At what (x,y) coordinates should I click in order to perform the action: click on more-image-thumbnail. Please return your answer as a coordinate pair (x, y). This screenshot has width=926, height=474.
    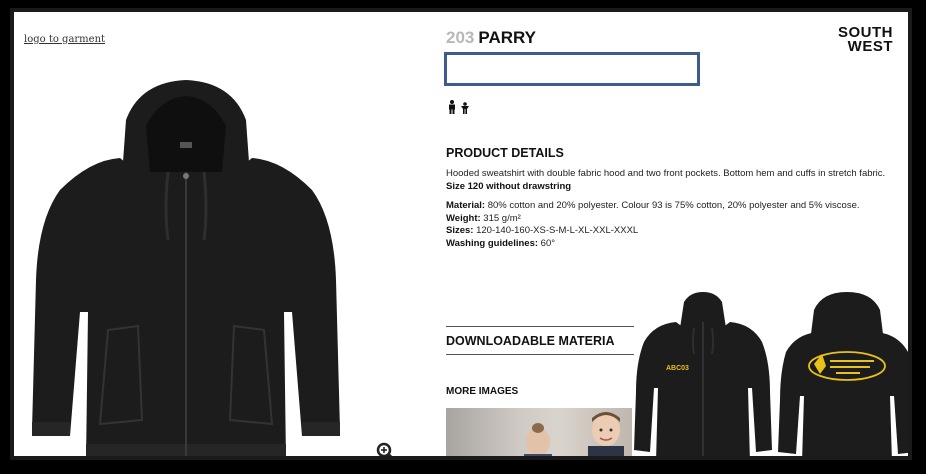
    Looking at the image, I should click on (539, 432).